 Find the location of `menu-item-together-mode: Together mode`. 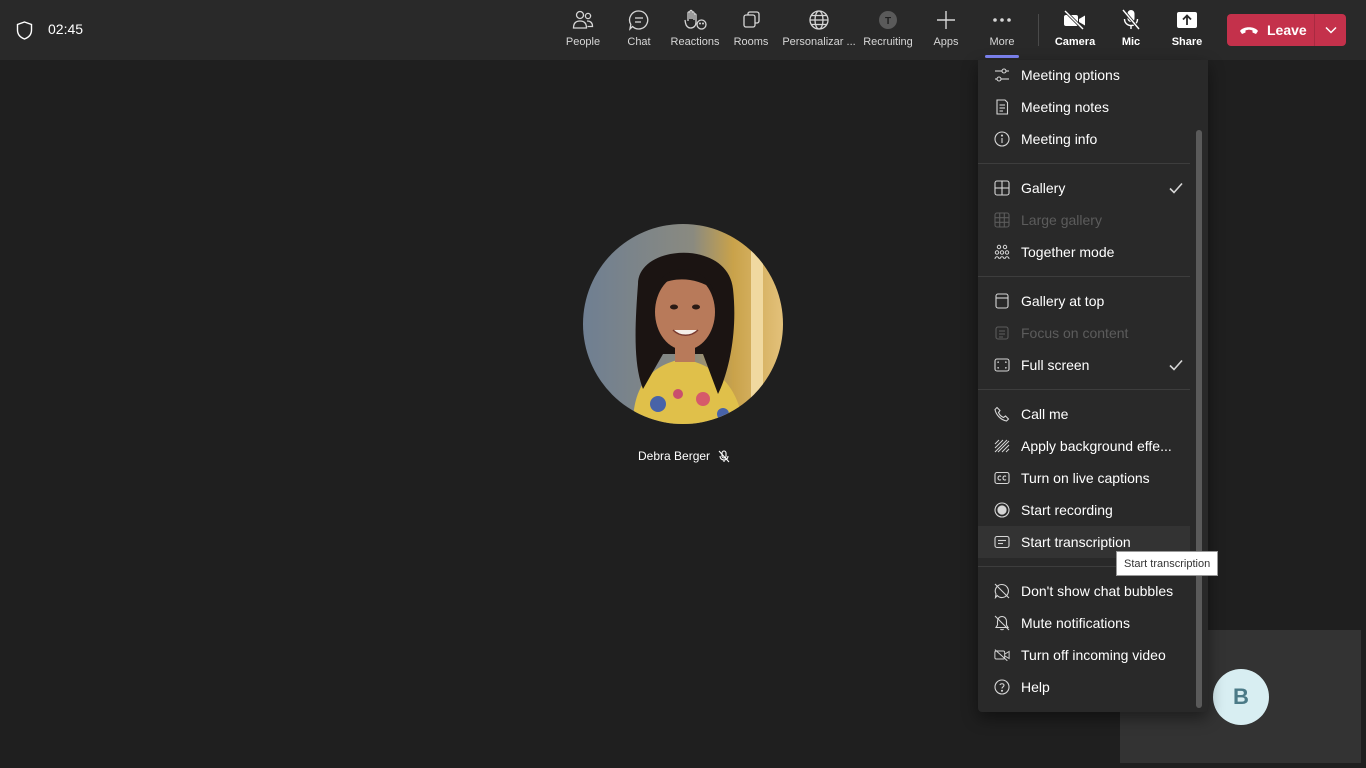

menu-item-together-mode: Together mode is located at coordinates (1084, 252).